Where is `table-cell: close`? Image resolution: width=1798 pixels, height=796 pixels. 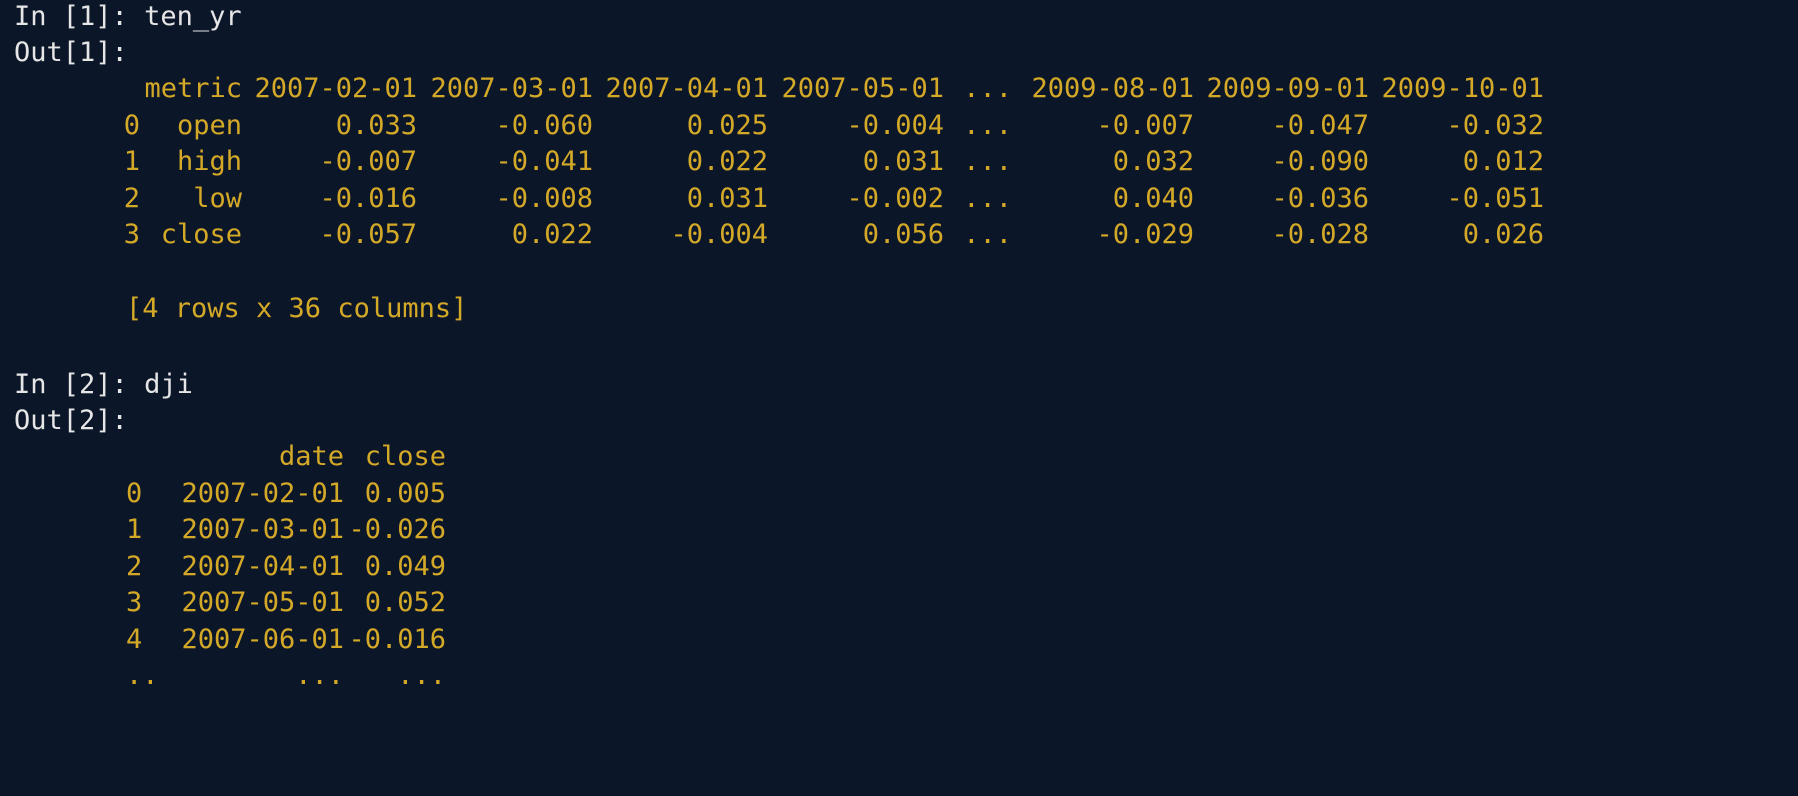 table-cell: close is located at coordinates (201, 234).